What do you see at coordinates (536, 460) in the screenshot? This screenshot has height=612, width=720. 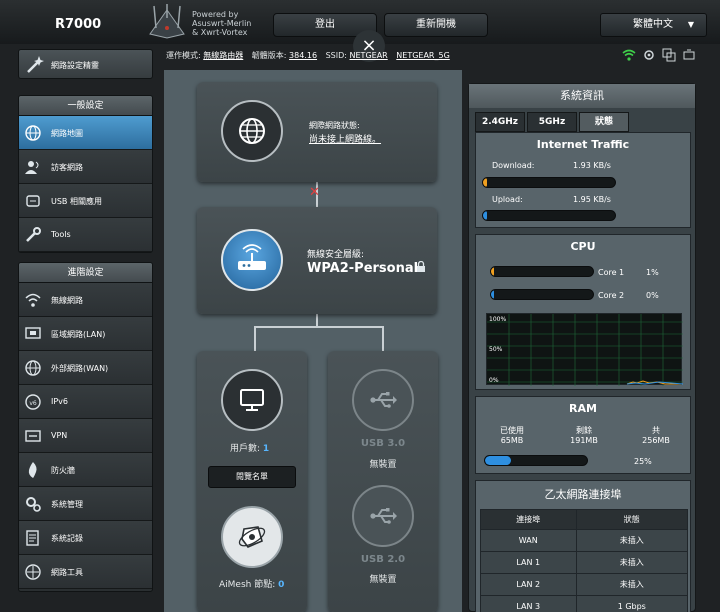 I see `ram-bar` at bounding box center [536, 460].